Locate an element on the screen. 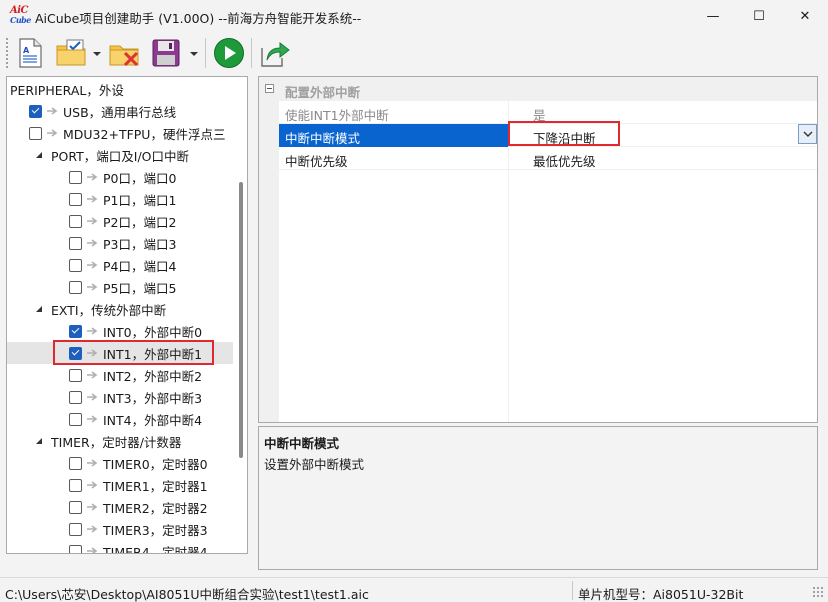 This screenshot has width=828, height=602. checklist-folder-icon is located at coordinates (71, 52).